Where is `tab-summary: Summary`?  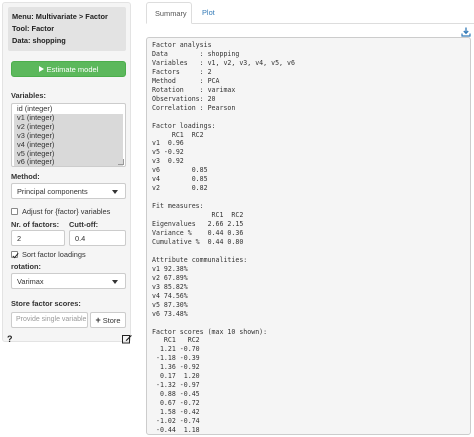
tab-summary: Summary is located at coordinates (169, 13).